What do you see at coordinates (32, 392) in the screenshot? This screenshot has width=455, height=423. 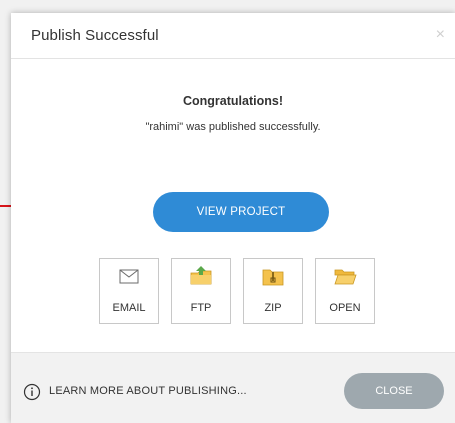 I see `info-icon` at bounding box center [32, 392].